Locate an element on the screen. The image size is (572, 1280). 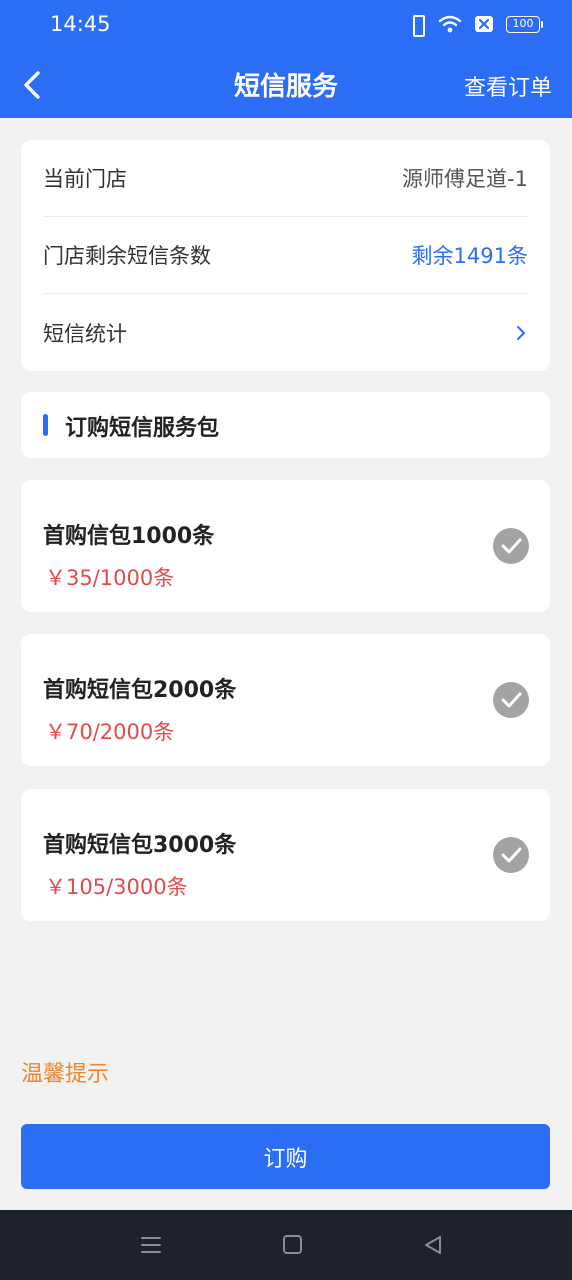
store-value: 源师傅足道-1 is located at coordinates (465, 179).